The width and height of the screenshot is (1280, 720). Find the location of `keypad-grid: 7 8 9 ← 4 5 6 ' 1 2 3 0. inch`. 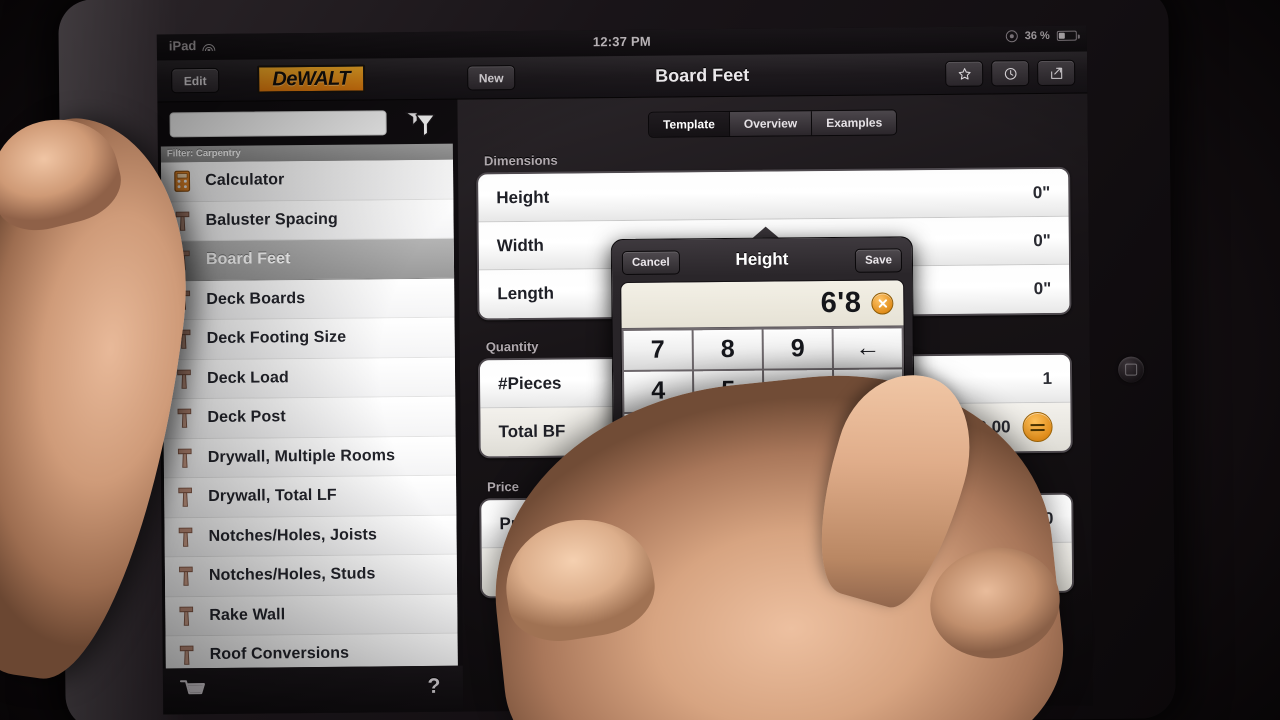

keypad-grid: 7 8 9 ← 4 5 6 ' 1 2 3 0. inch is located at coordinates (763, 411).